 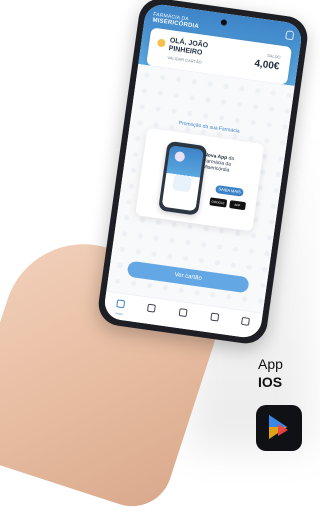 What do you see at coordinates (273, 56) in the screenshot?
I see `balance-label: SALDO` at bounding box center [273, 56].